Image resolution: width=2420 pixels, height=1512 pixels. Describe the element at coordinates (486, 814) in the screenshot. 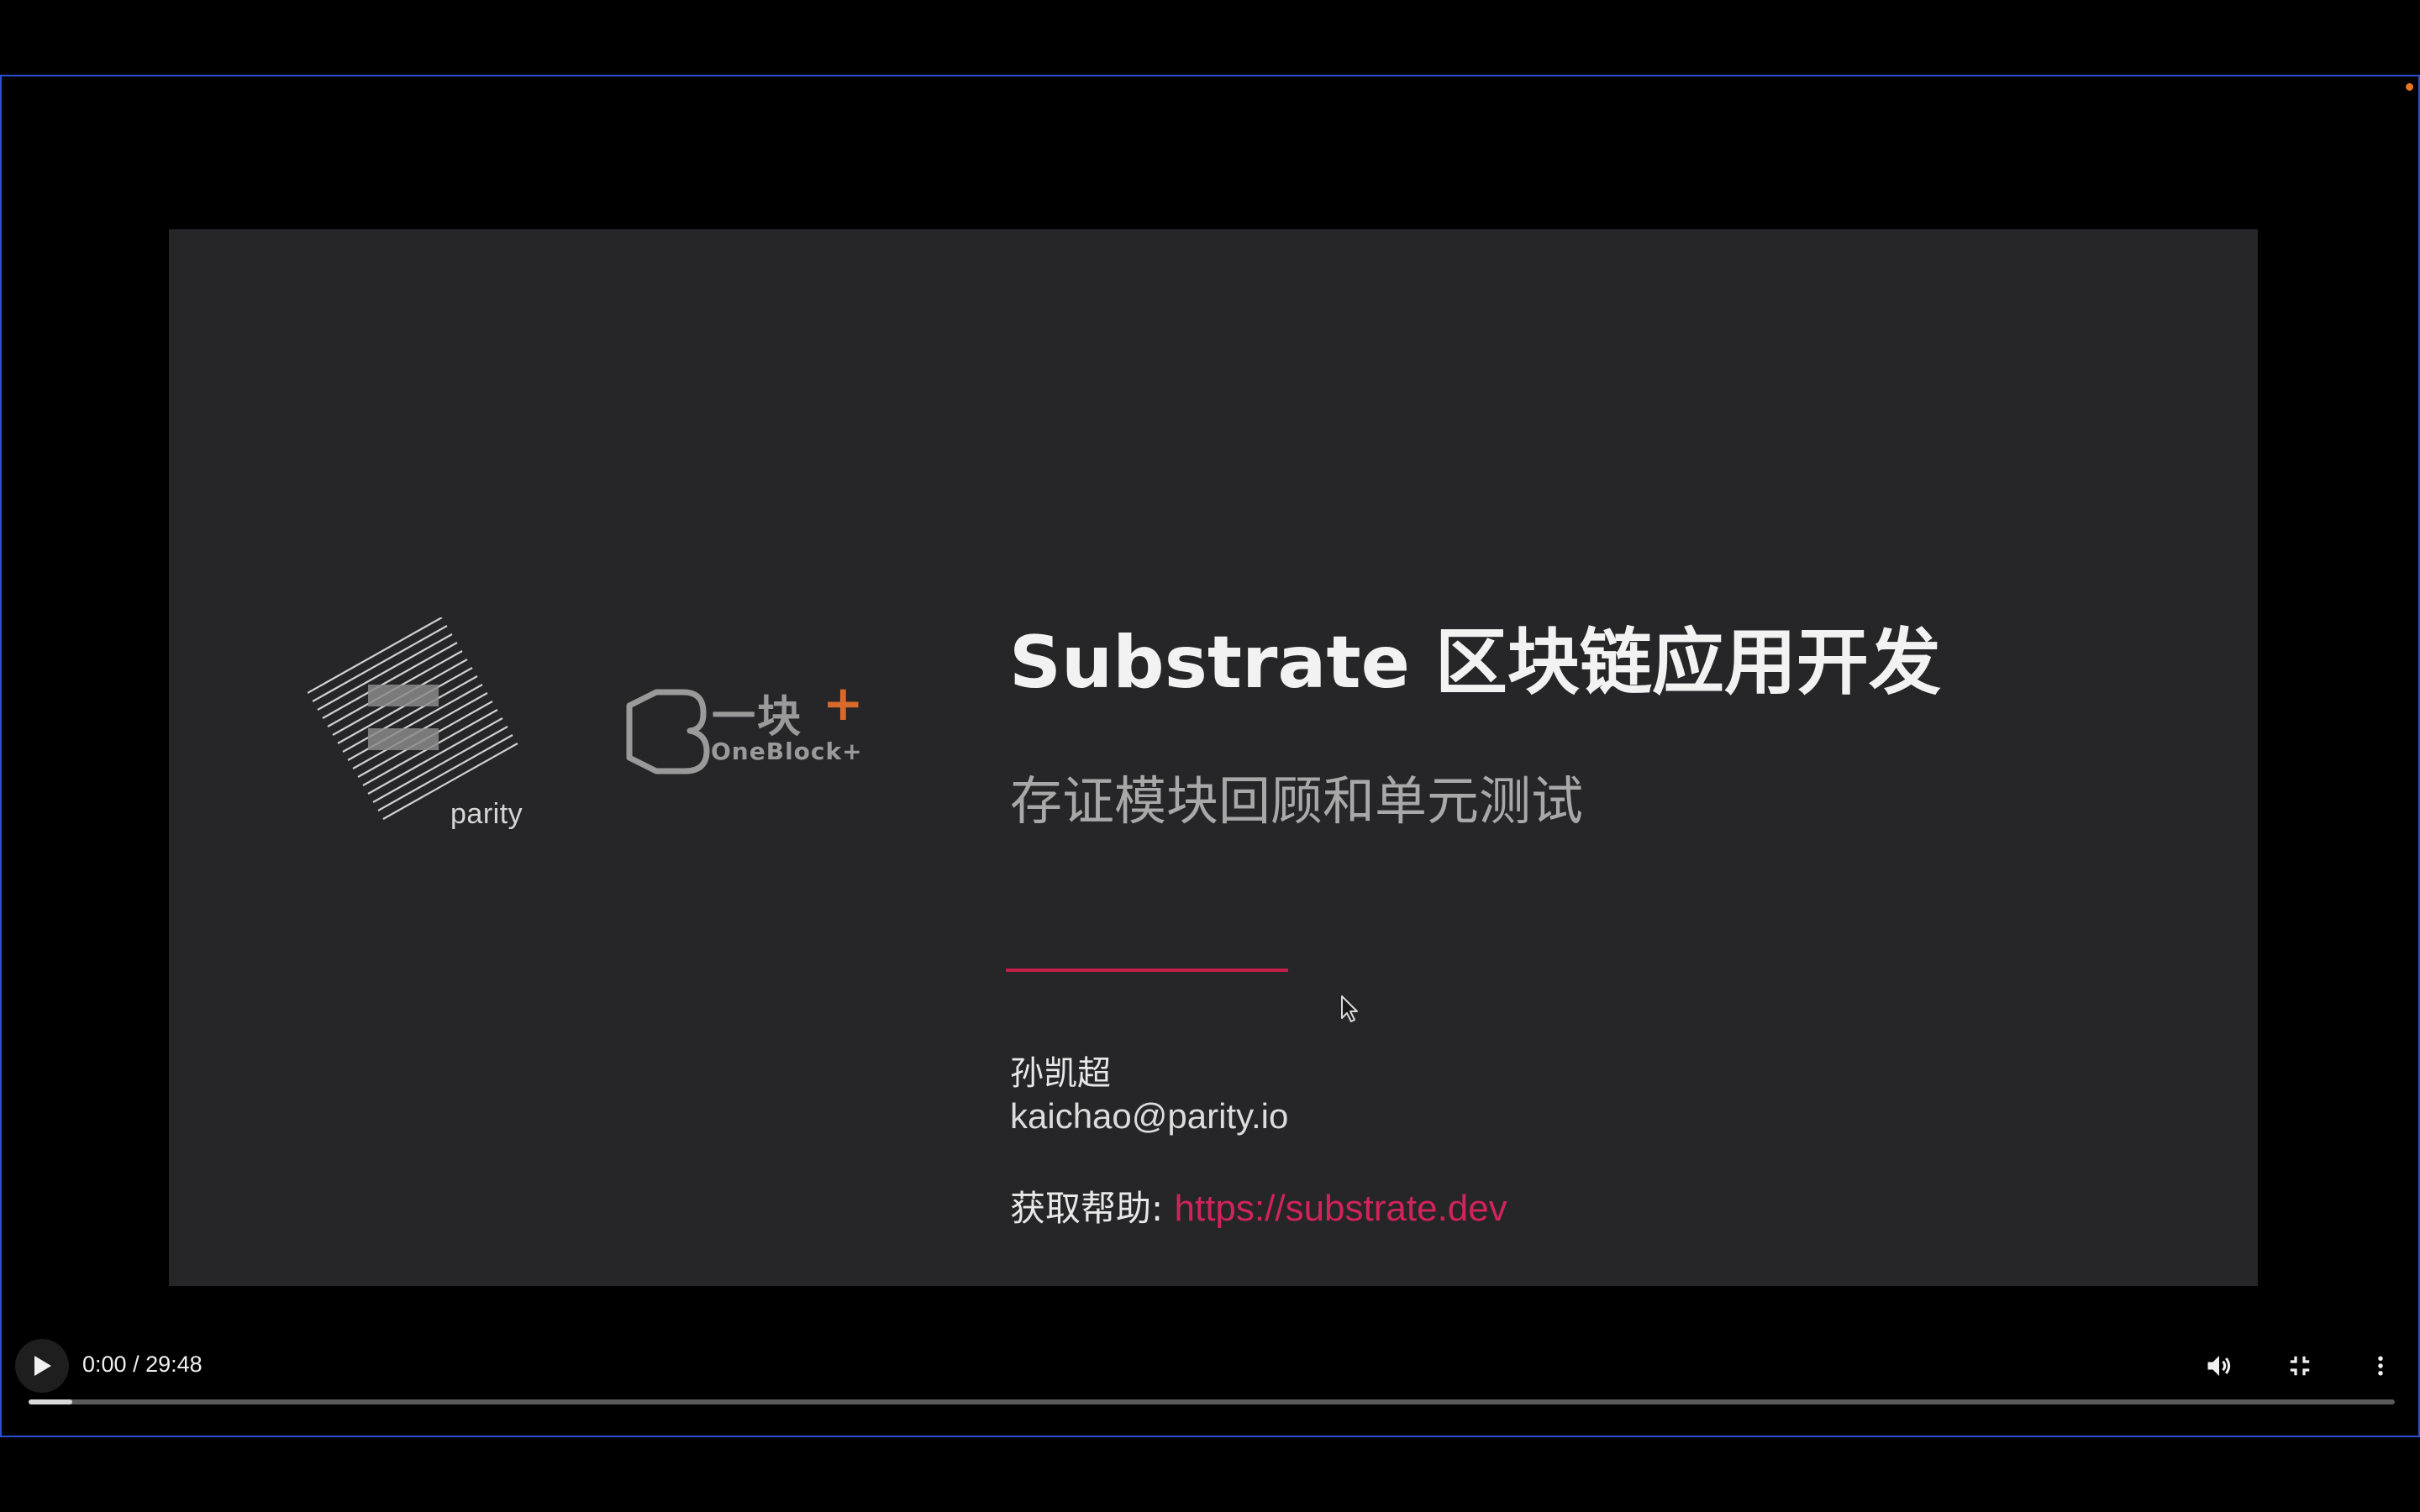

I see `parity-logo-text: parity` at that location.